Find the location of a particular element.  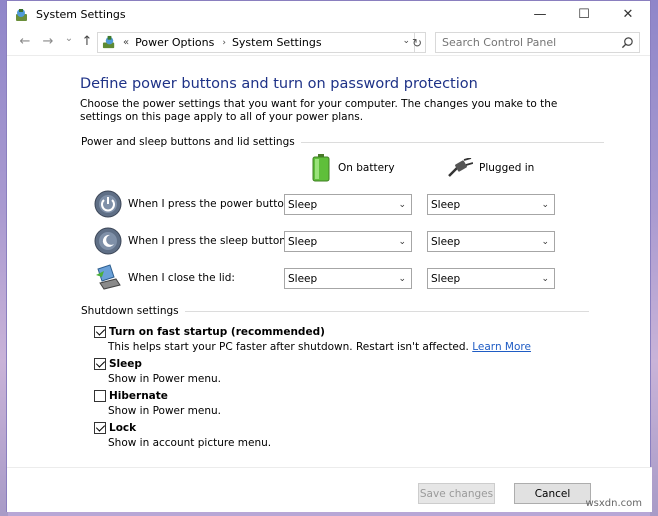

learn-more-link: Learn More is located at coordinates (501, 347).